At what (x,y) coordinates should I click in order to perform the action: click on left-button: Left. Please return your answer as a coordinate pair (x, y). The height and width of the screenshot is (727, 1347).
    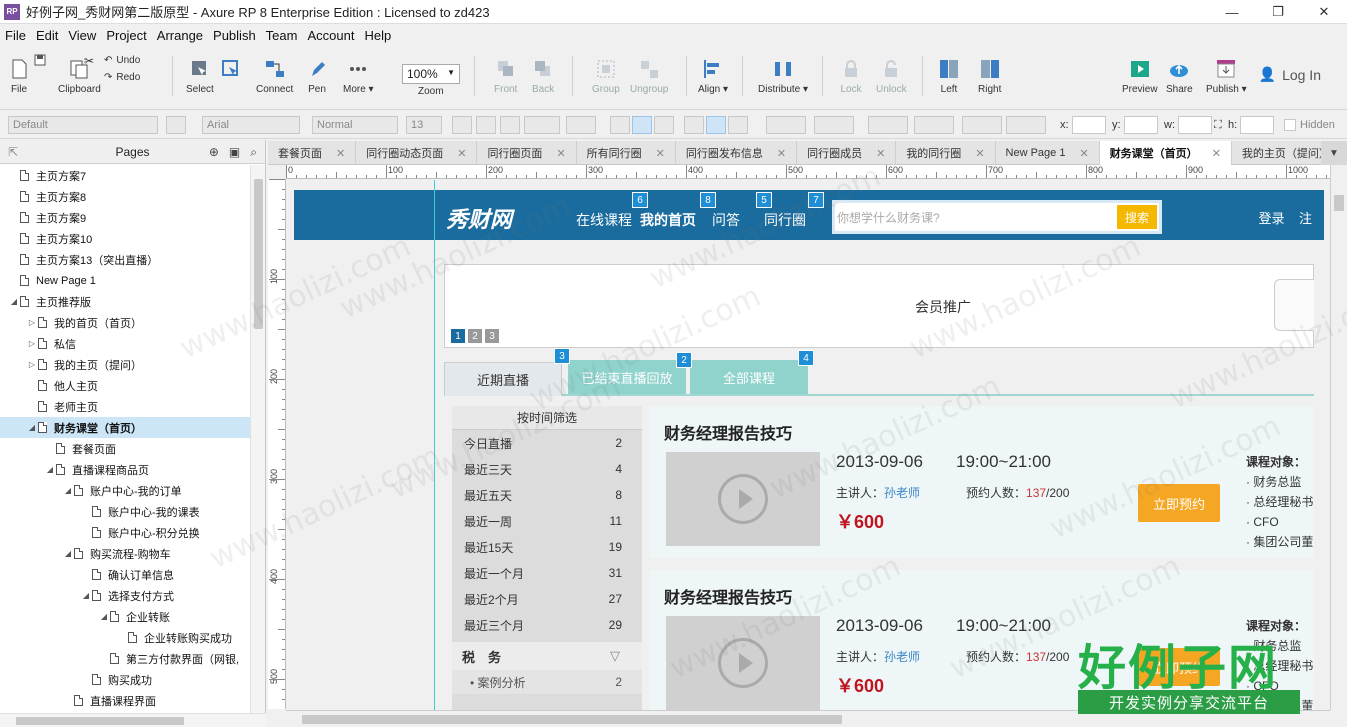
    Looking at the image, I should click on (949, 76).